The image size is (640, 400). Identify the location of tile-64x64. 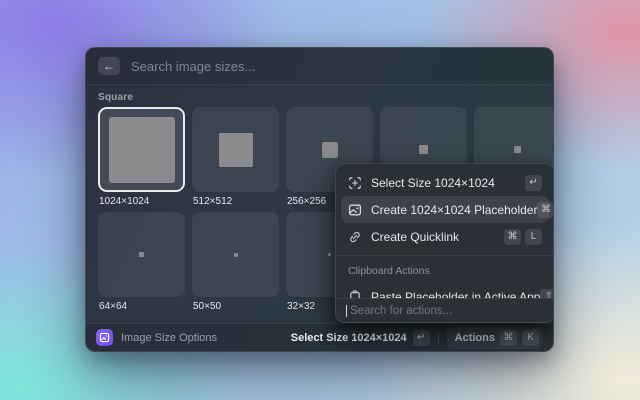
(141, 254).